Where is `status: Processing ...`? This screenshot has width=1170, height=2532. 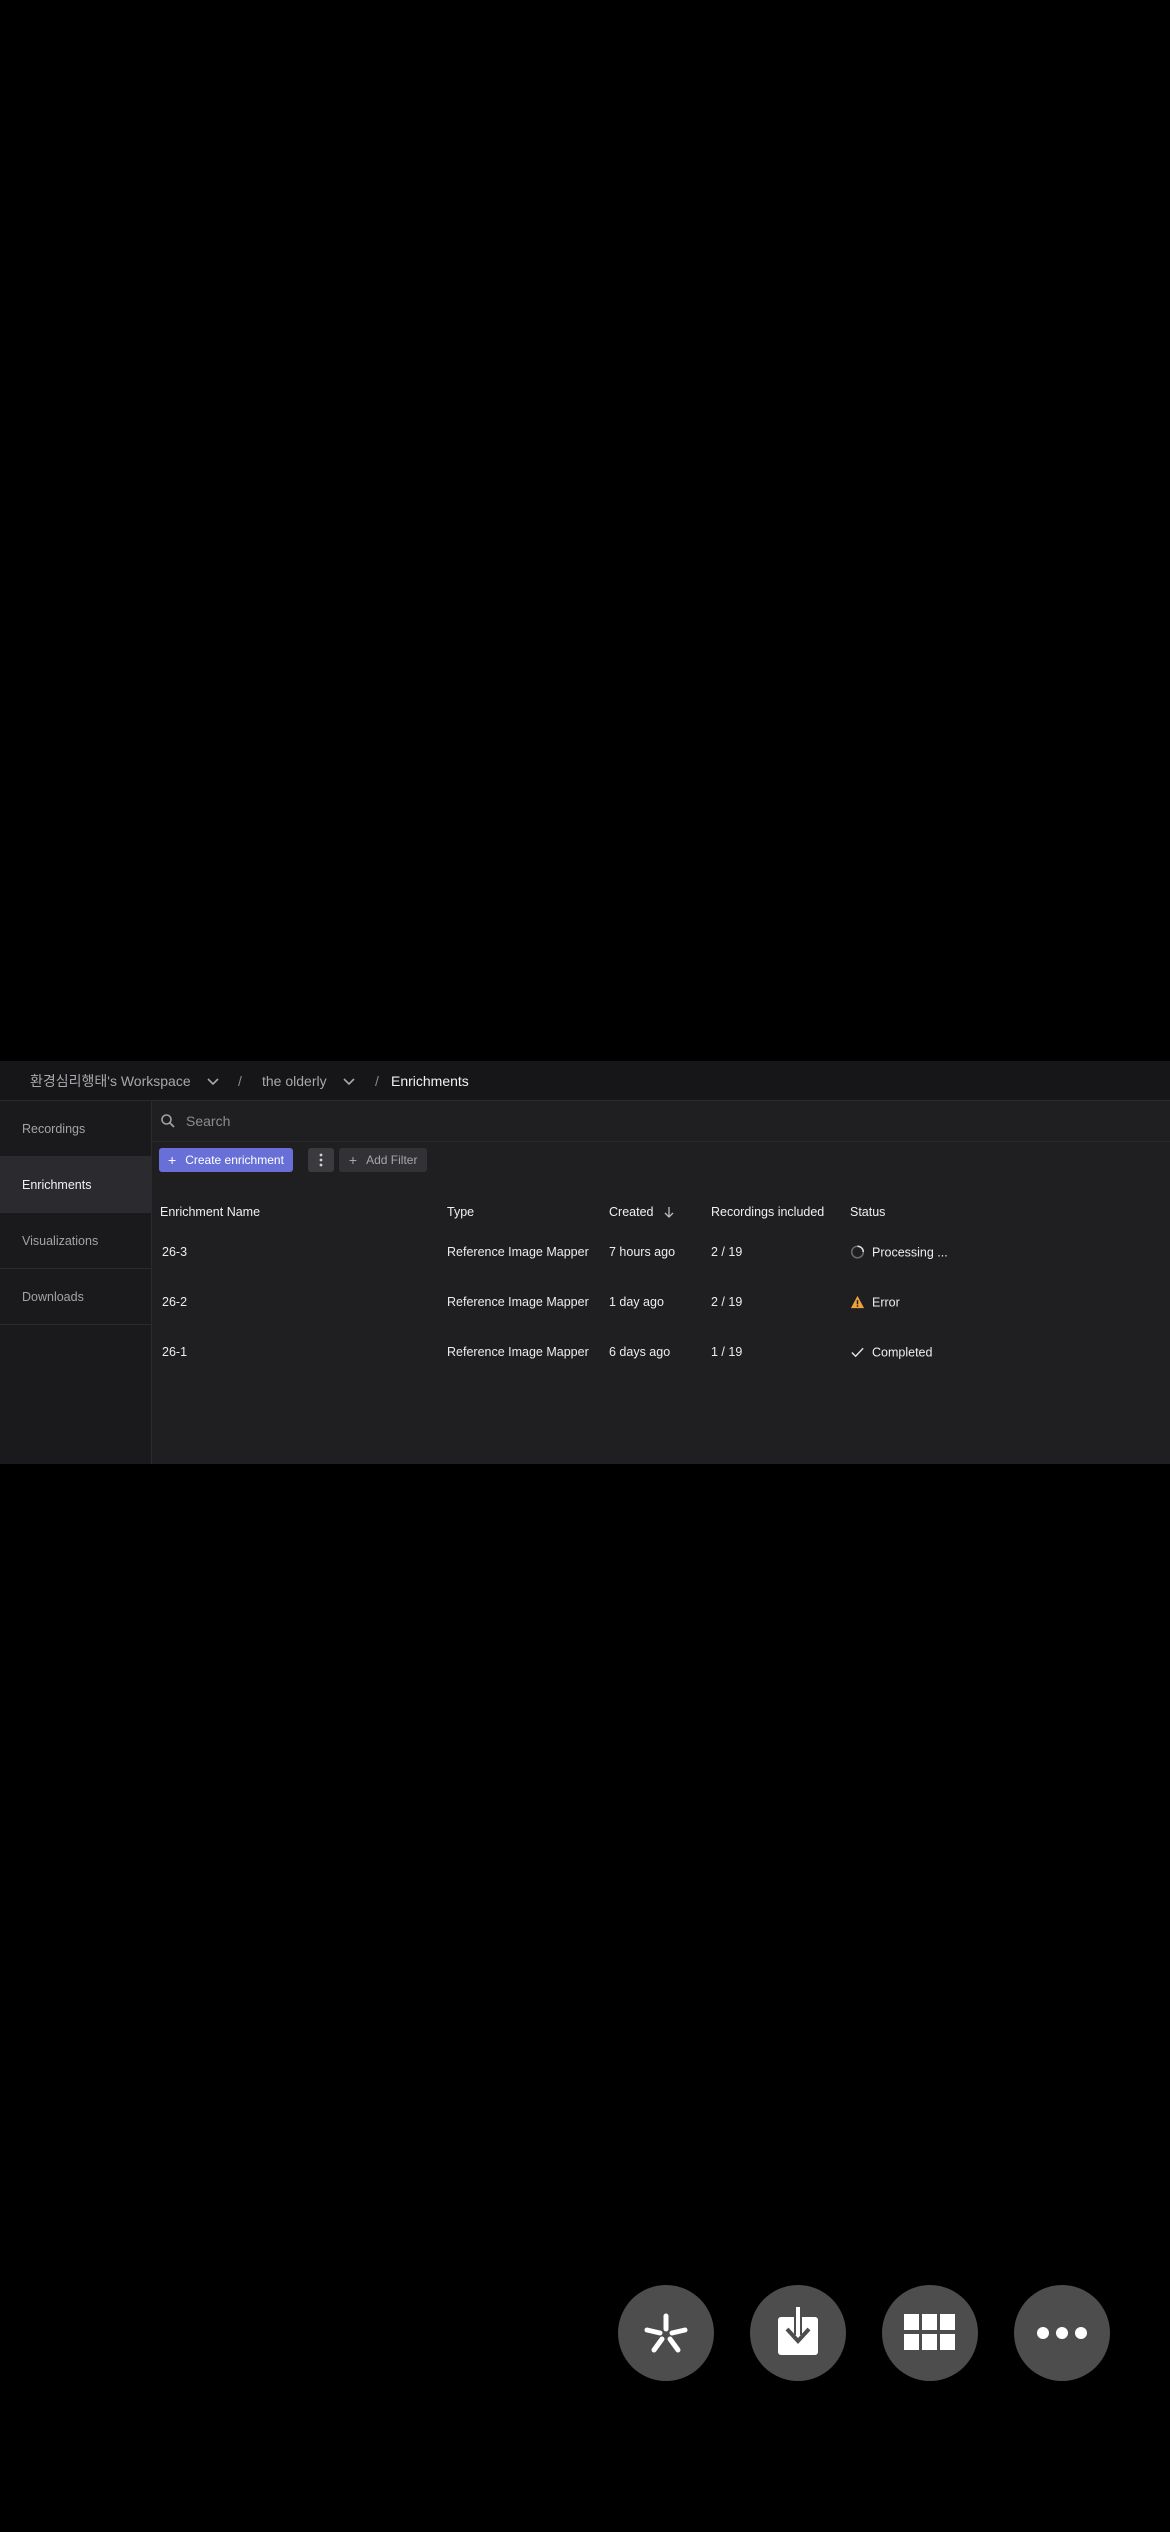
status: Processing ... is located at coordinates (899, 1252).